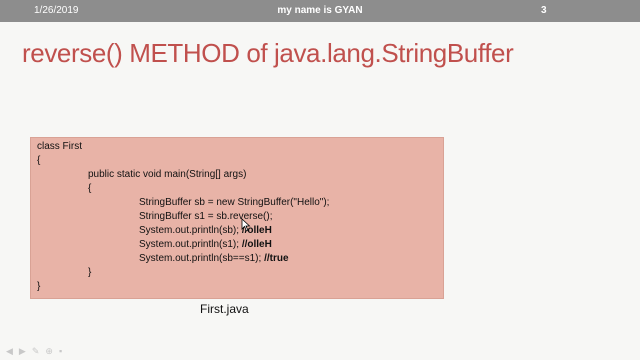  I want to click on code-text: System.out.println(sb==s1);, so click(202, 258).